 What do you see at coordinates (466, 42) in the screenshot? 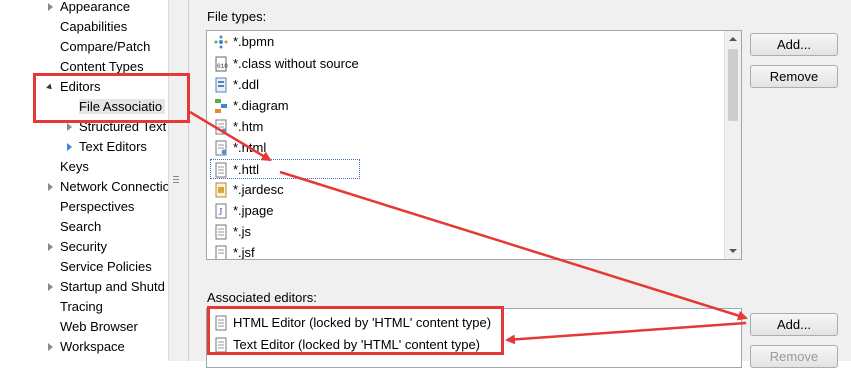
I see `list-item: *.bpmn` at bounding box center [466, 42].